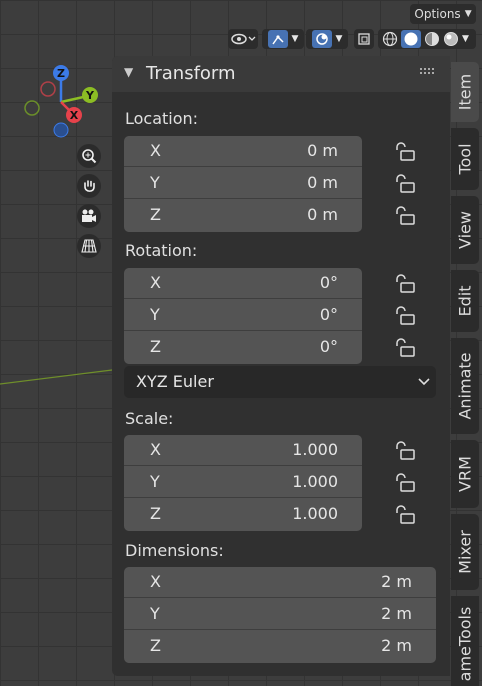 Image resolution: width=482 pixels, height=686 pixels. I want to click on tab-gametools: ameTools, so click(465, 641).